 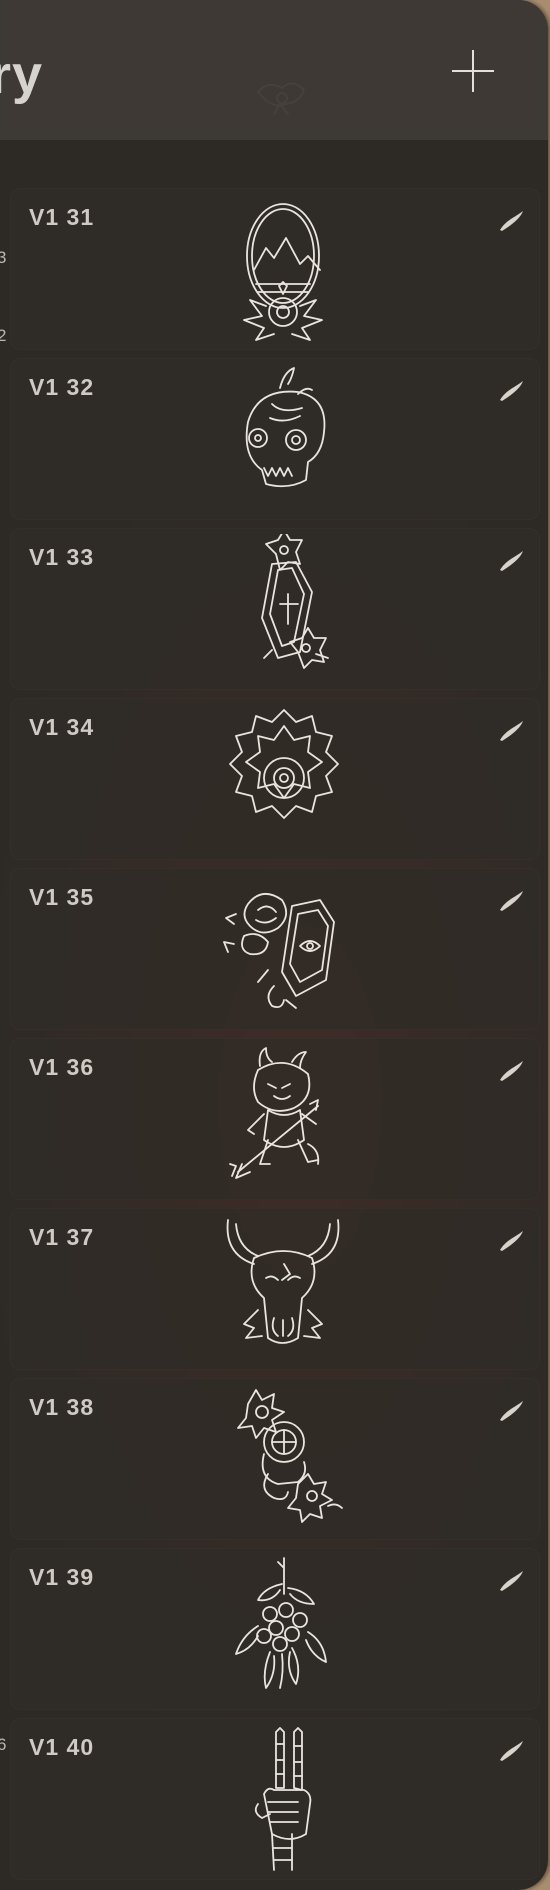 I want to click on brush-card: V1 36, so click(x=275, y=1119).